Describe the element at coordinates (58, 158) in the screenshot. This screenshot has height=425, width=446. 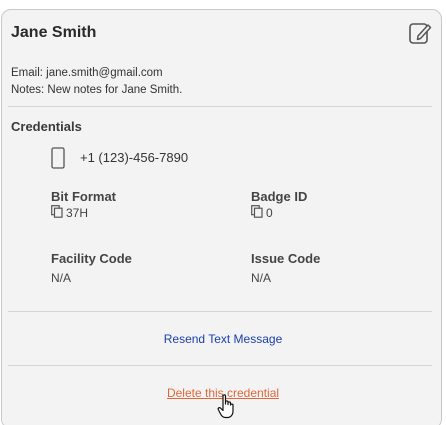
I see `phone-icon` at that location.